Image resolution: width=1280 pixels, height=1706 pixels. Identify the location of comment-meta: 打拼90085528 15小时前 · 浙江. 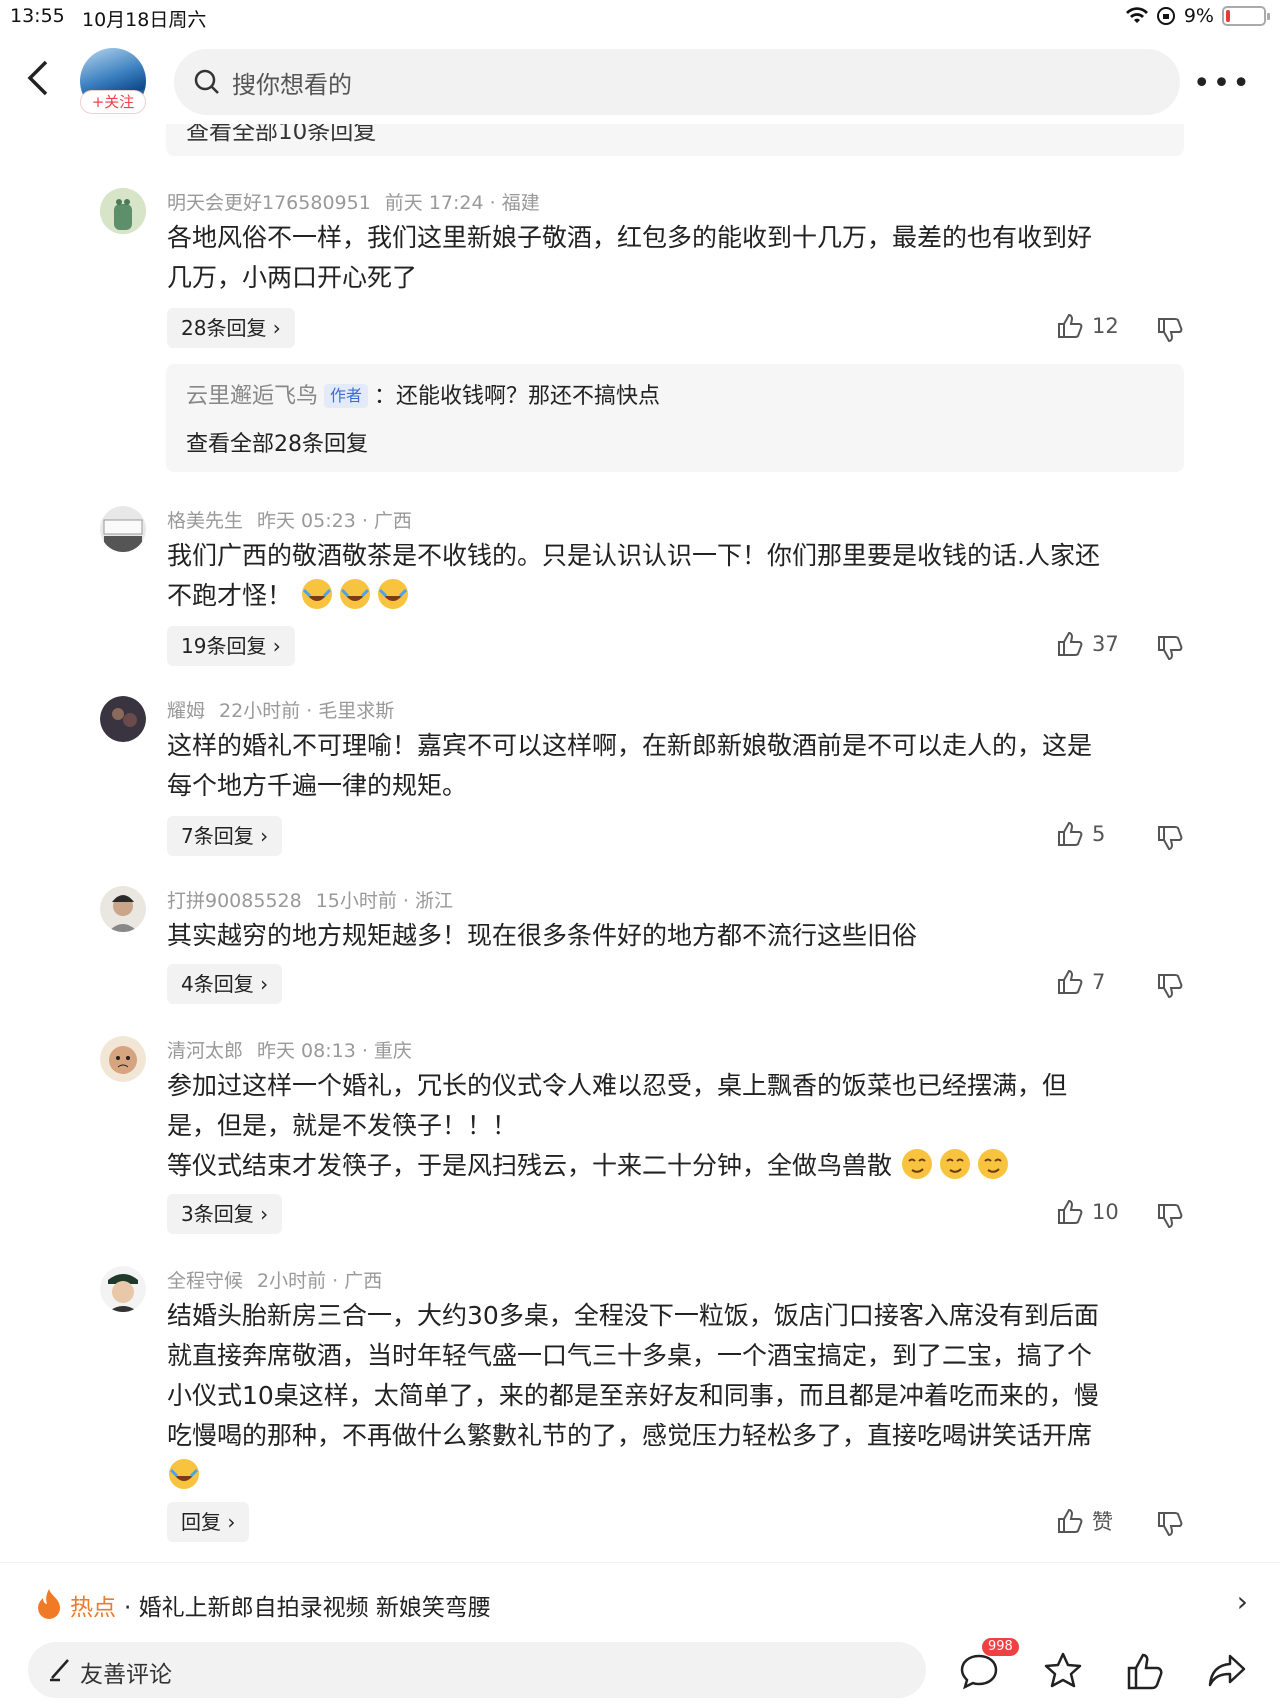
(310, 899).